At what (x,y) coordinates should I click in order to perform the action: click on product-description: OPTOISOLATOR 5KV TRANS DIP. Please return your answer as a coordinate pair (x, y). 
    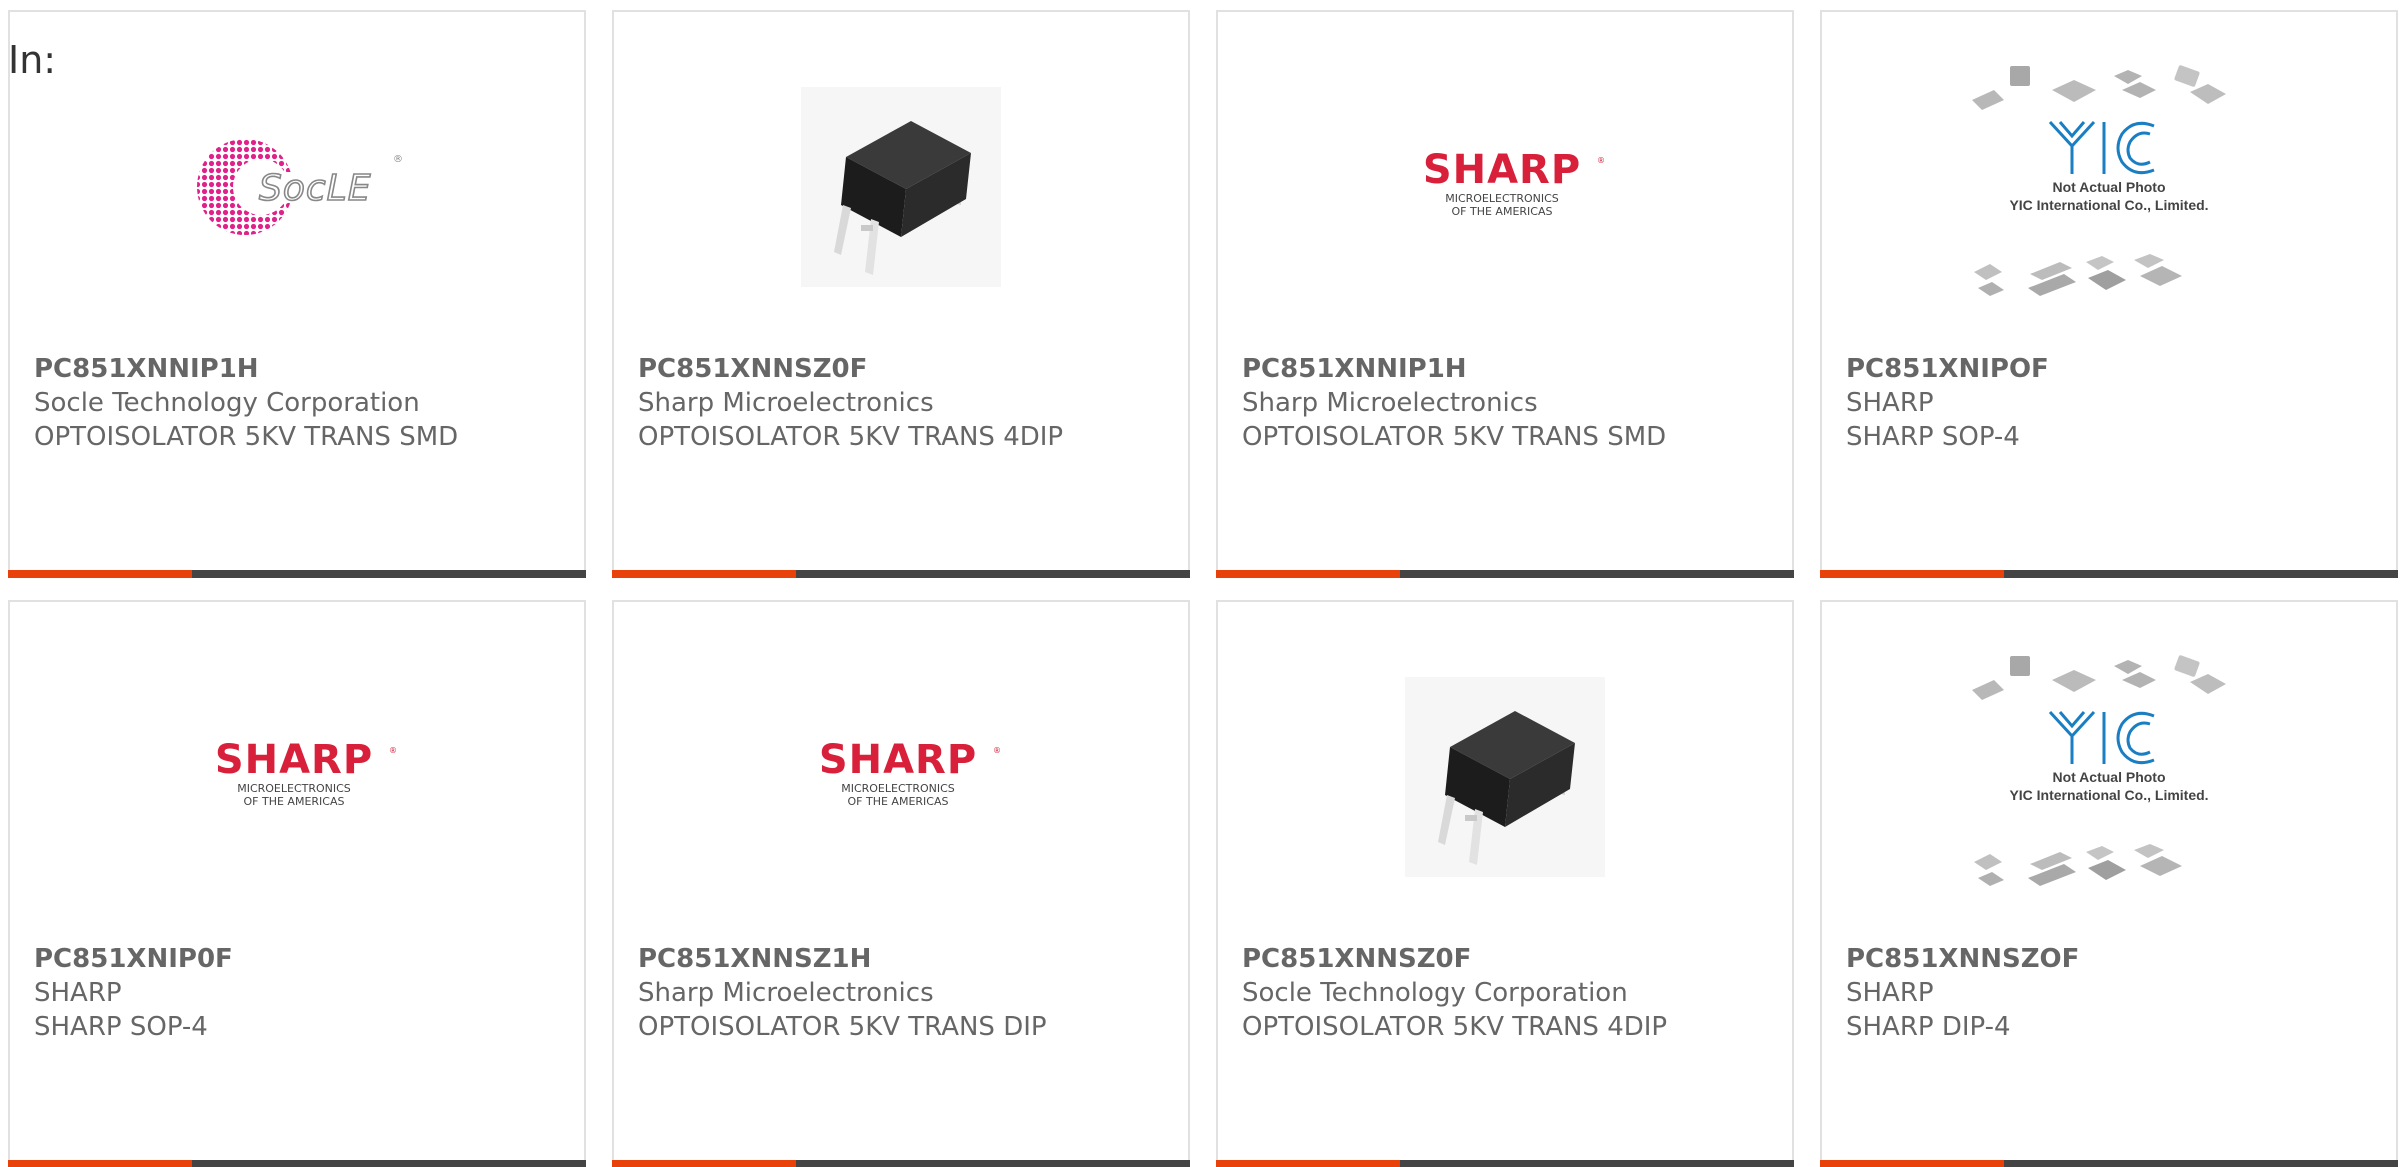
    Looking at the image, I should click on (842, 1027).